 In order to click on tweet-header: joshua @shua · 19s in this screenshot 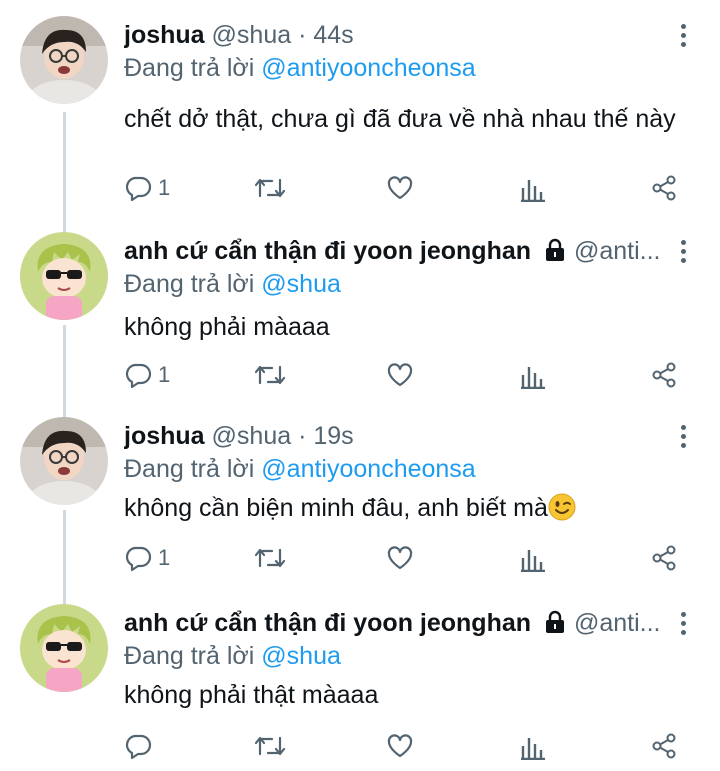, I will do `click(392, 436)`.